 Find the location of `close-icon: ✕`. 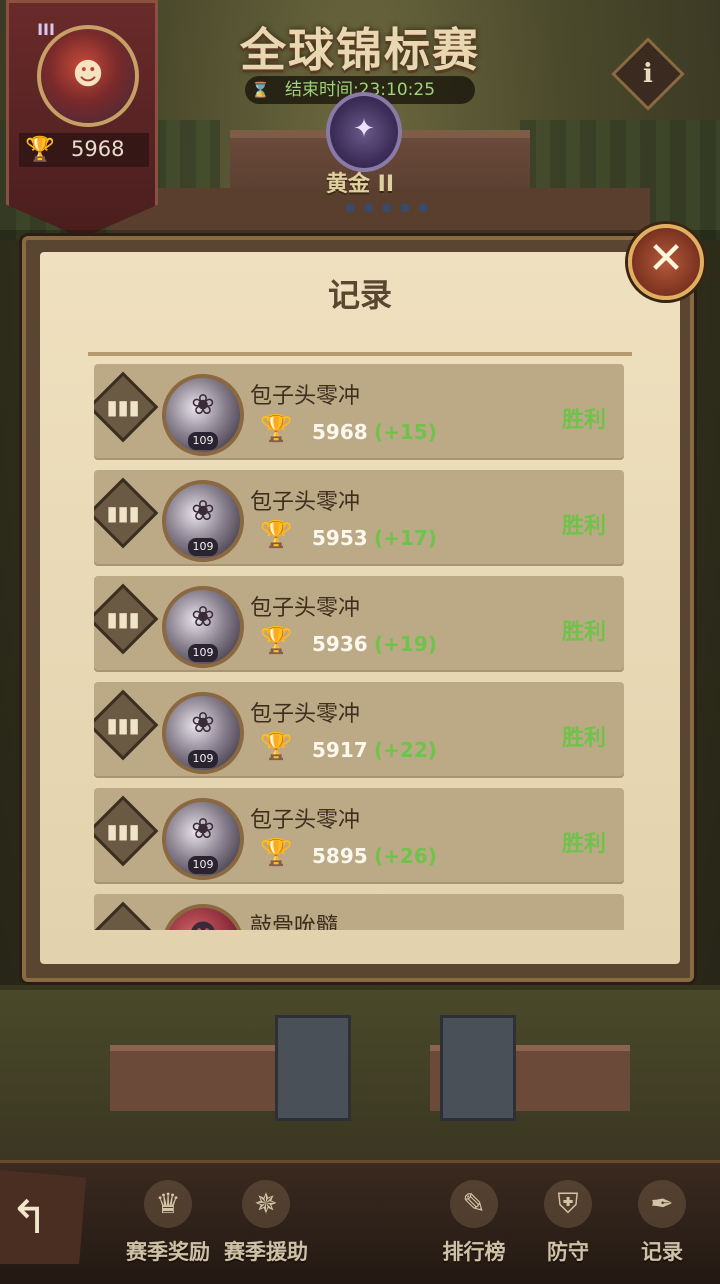

close-icon: ✕ is located at coordinates (666, 258).